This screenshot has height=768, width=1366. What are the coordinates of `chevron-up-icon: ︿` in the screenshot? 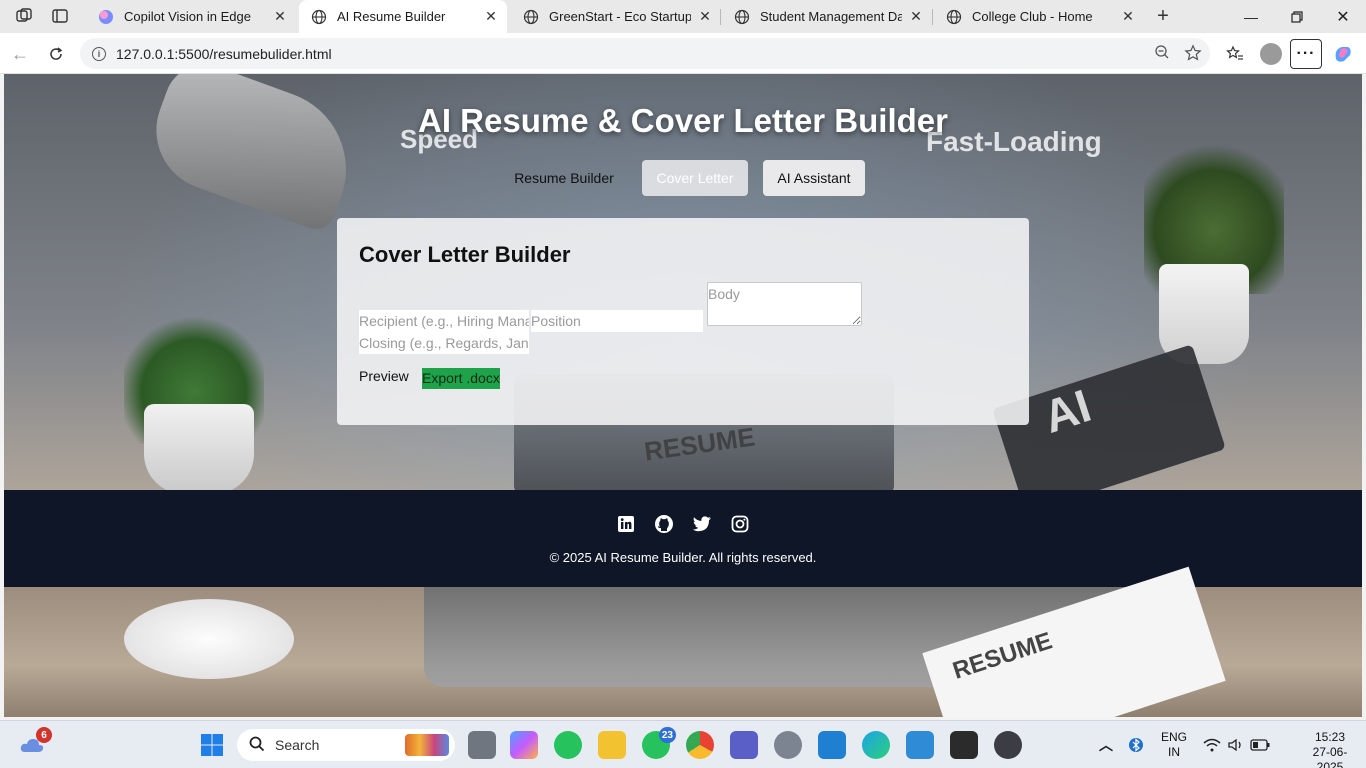 It's located at (1106, 745).